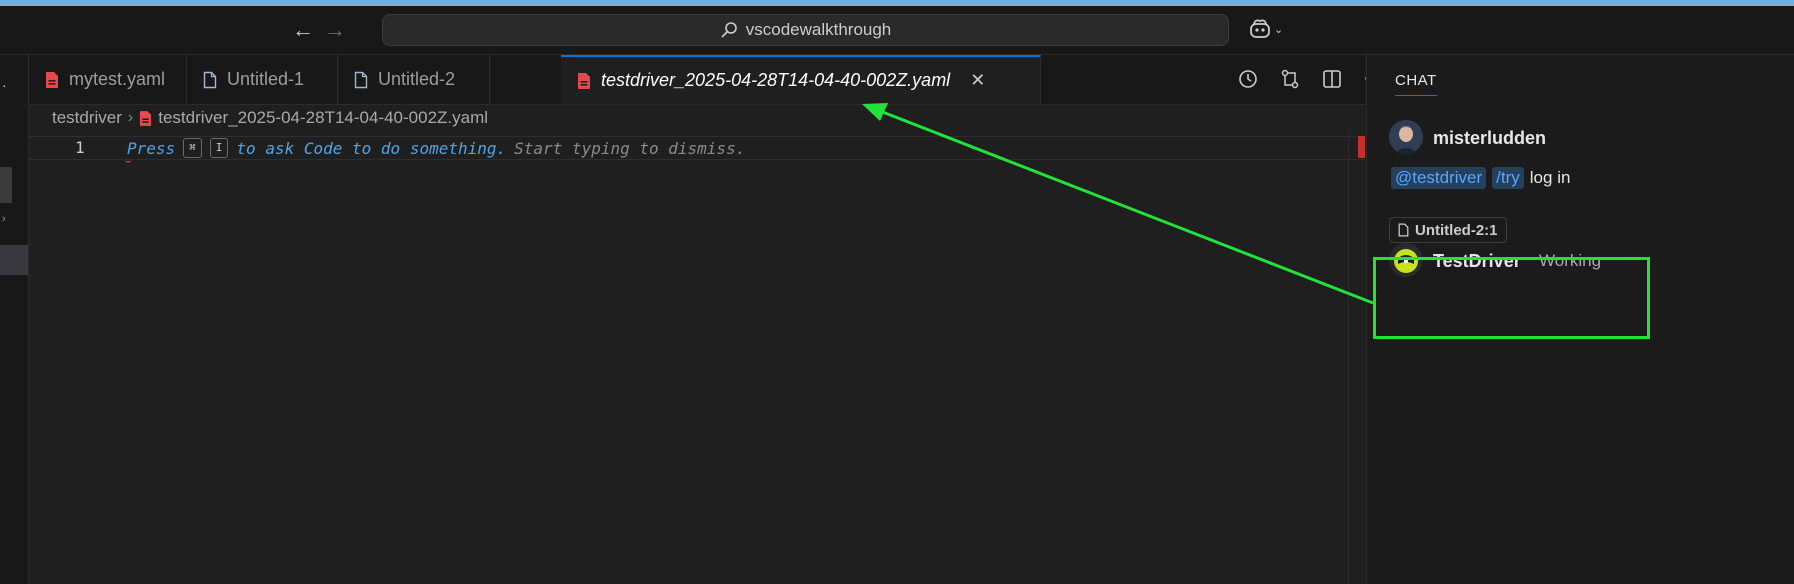 Image resolution: width=1794 pixels, height=584 pixels. I want to click on error-squiggle: ⌣, so click(128, 161).